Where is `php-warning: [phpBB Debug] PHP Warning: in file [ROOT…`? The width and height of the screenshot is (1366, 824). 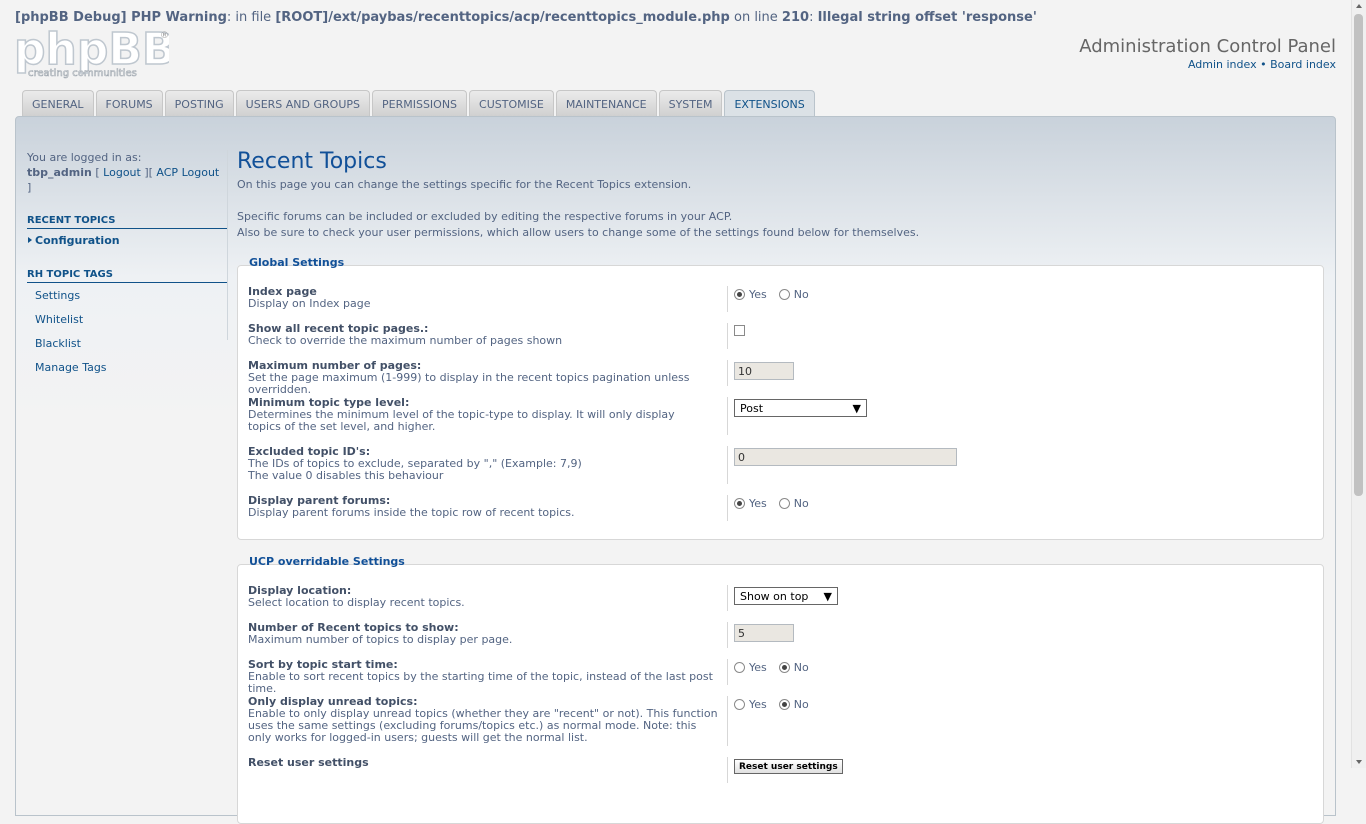
php-warning: [phpBB Debug] PHP Warning: in file [ROOT… is located at coordinates (526, 17).